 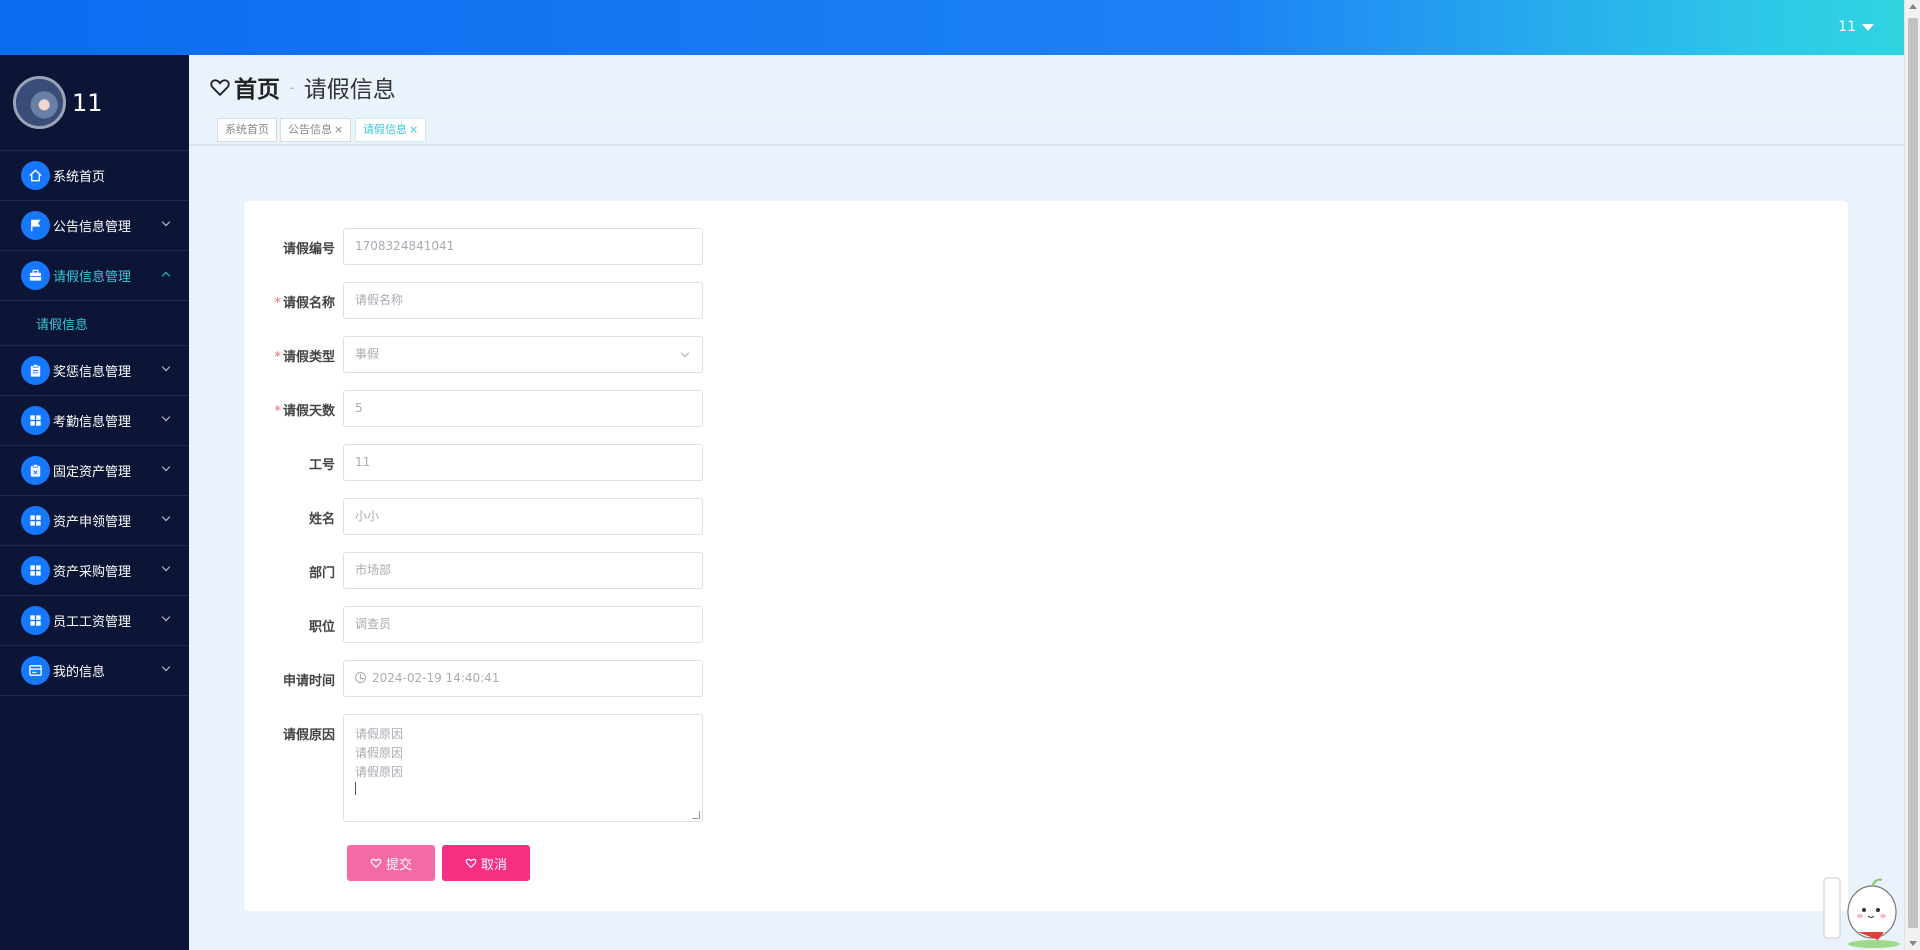 I want to click on sidebar-subitem-leave-info: 请假信息, so click(x=94, y=323).